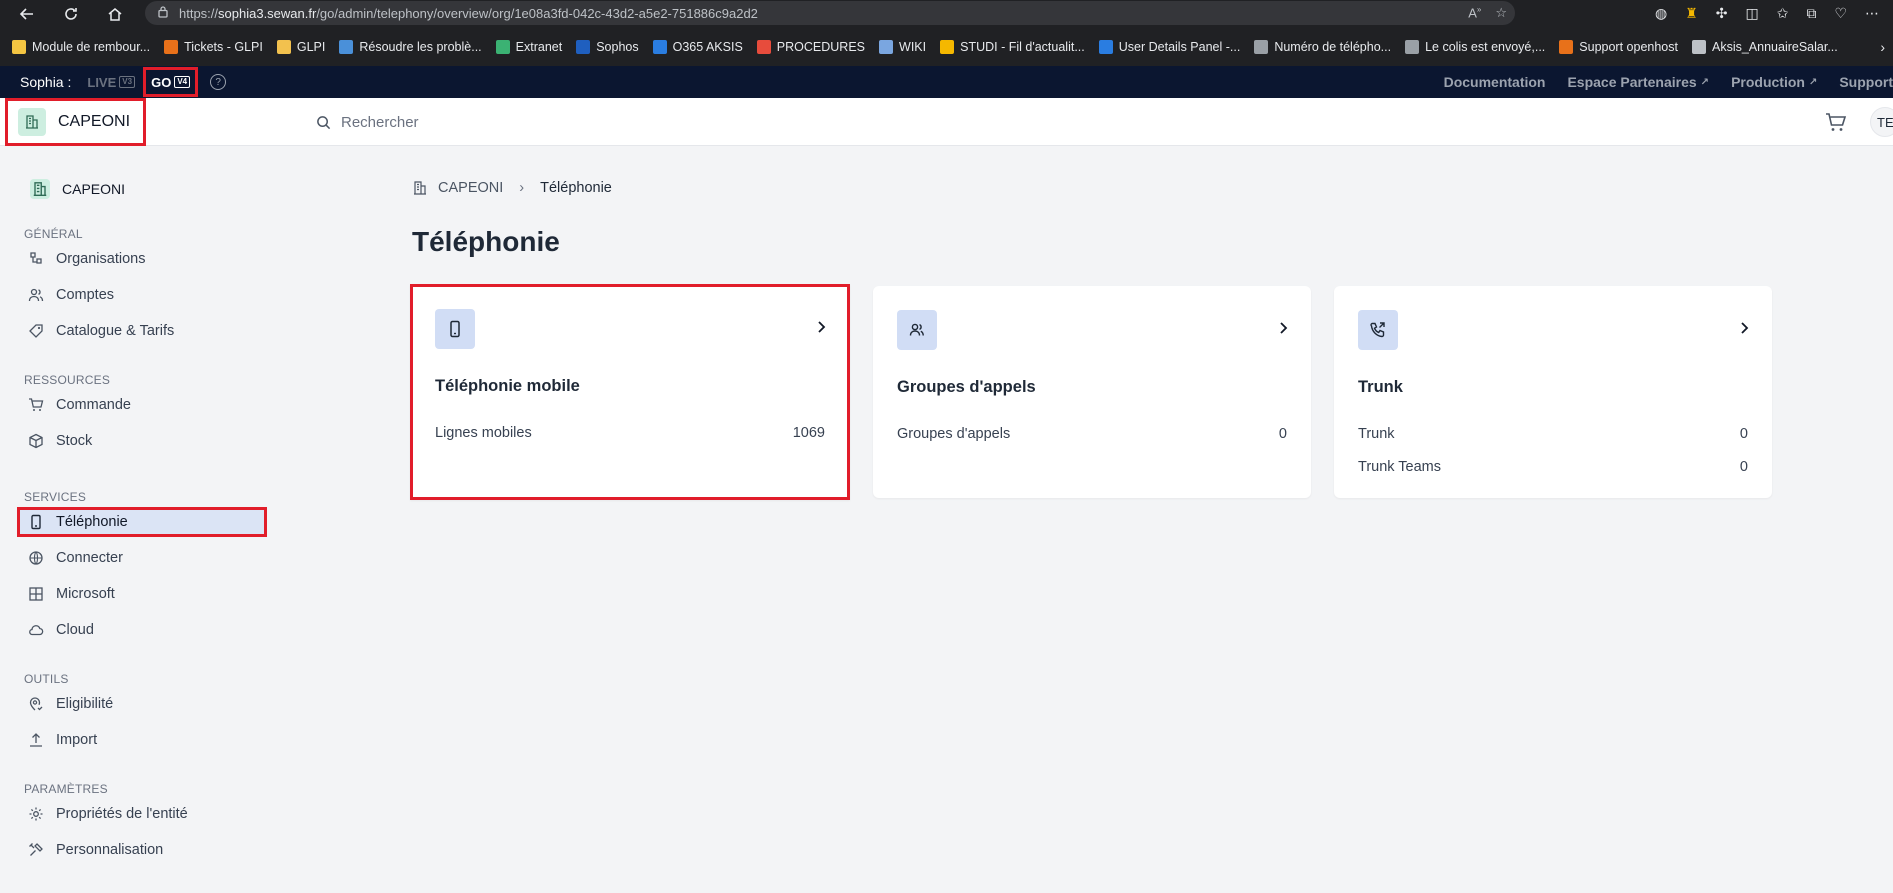  Describe the element at coordinates (1866, 82) in the screenshot. I see `support-link: Support` at that location.